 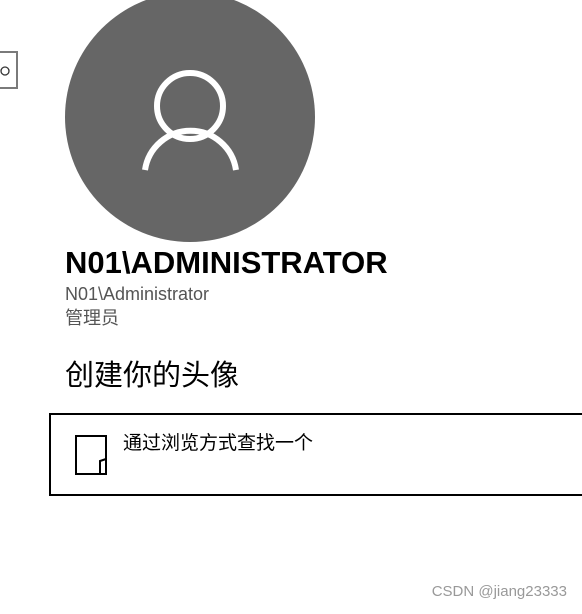 What do you see at coordinates (226, 262) in the screenshot?
I see `user-display-name: N01\ADMINISTRATOR` at bounding box center [226, 262].